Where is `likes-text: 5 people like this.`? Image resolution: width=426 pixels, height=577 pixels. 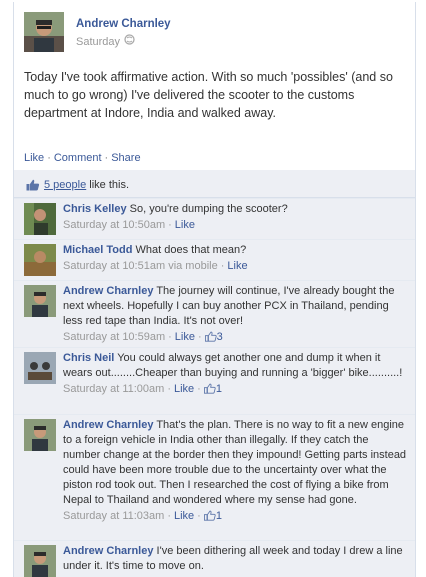
likes-text: 5 people like this. is located at coordinates (86, 185).